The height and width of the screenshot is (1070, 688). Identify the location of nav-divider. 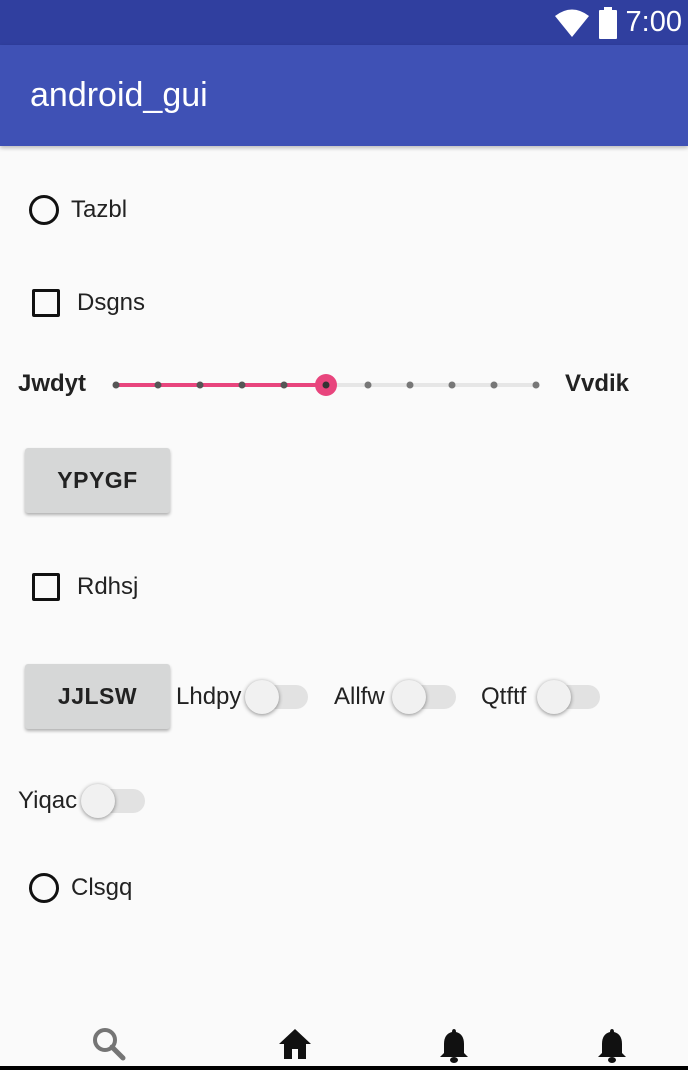
(344, 1068).